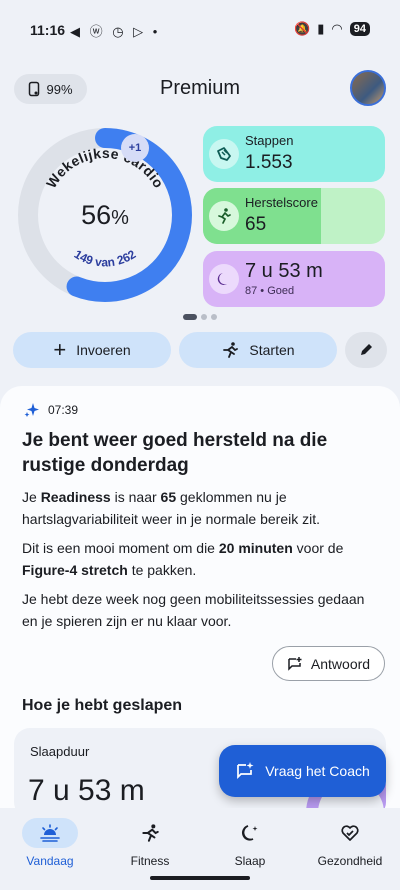 This screenshot has height=890, width=400. Describe the element at coordinates (86, 790) in the screenshot. I see `sleep-duration-big: 7 u 53 m` at that location.